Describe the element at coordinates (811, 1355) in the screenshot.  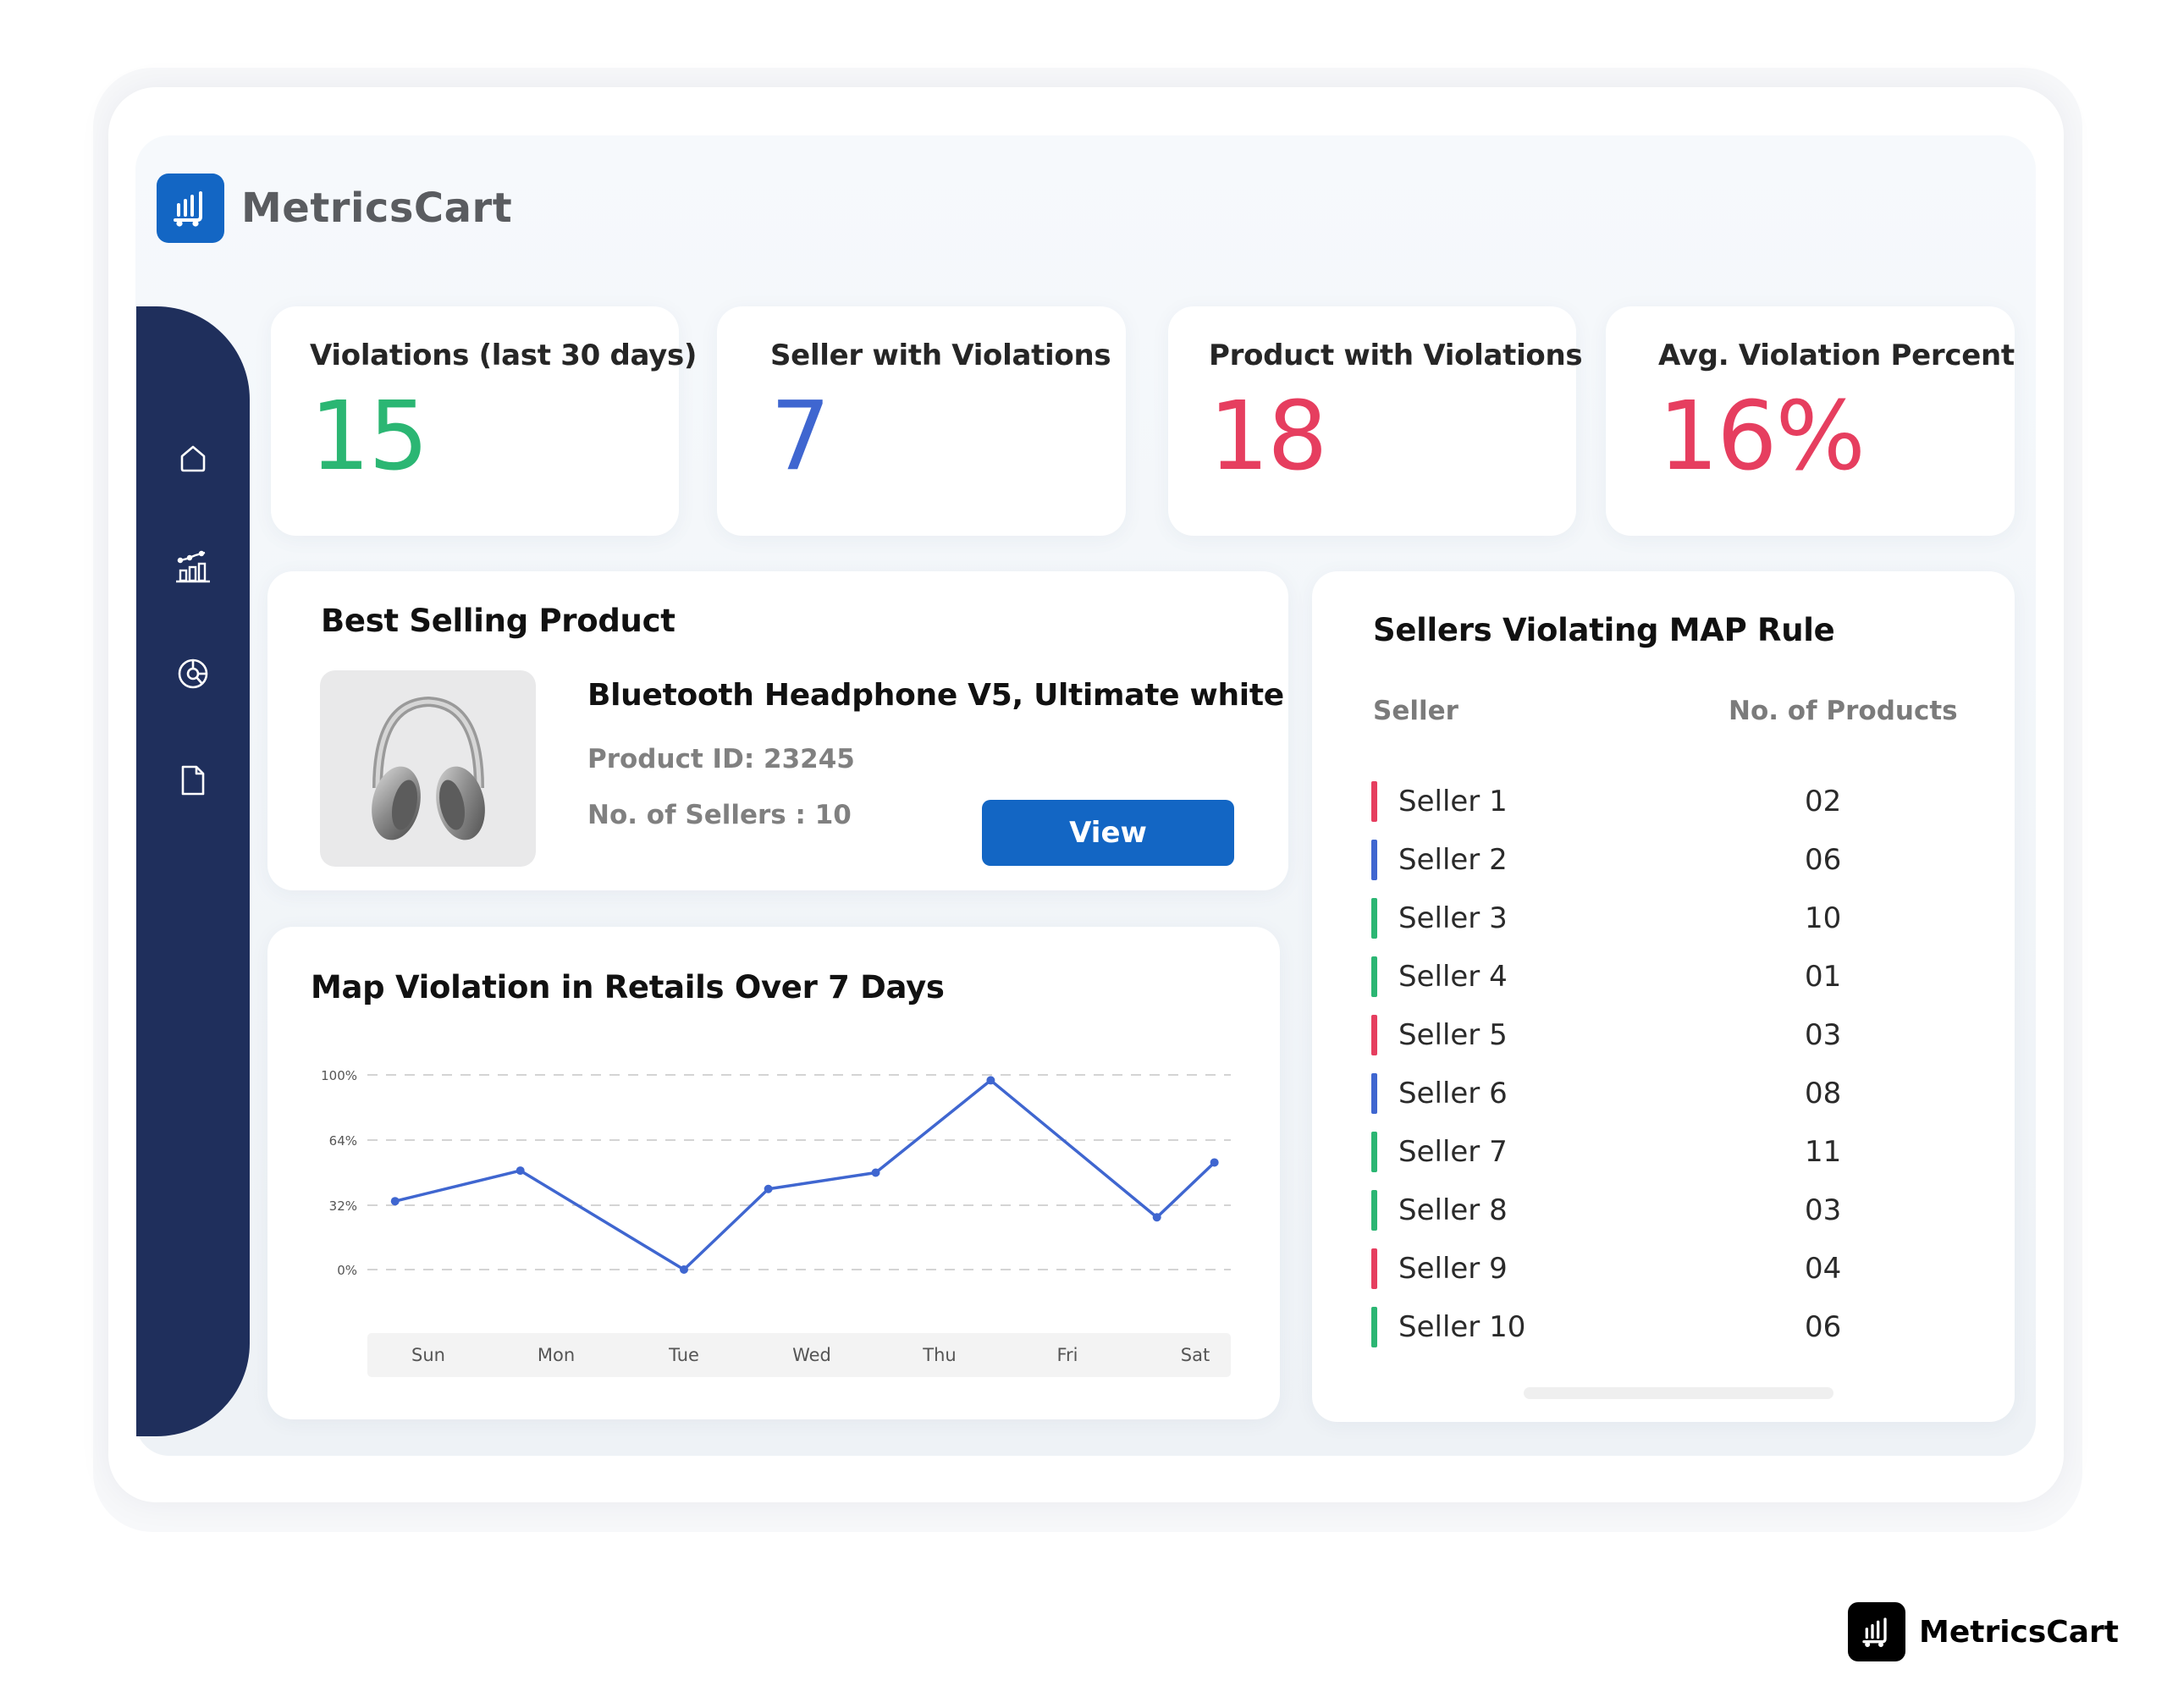
I see `x-tick-label: Wed` at that location.